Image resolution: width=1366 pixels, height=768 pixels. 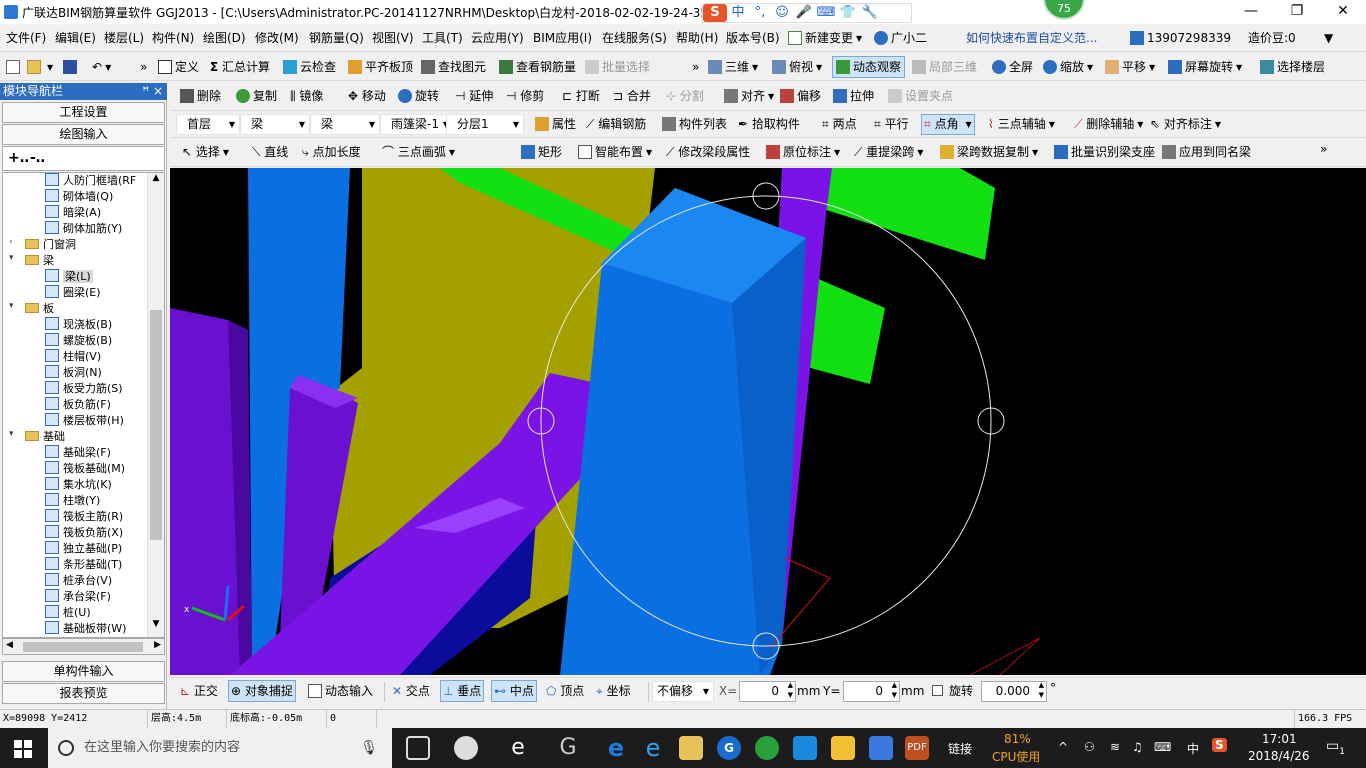 I want to click on tab-report-preview: 报表预览, so click(x=83, y=693).